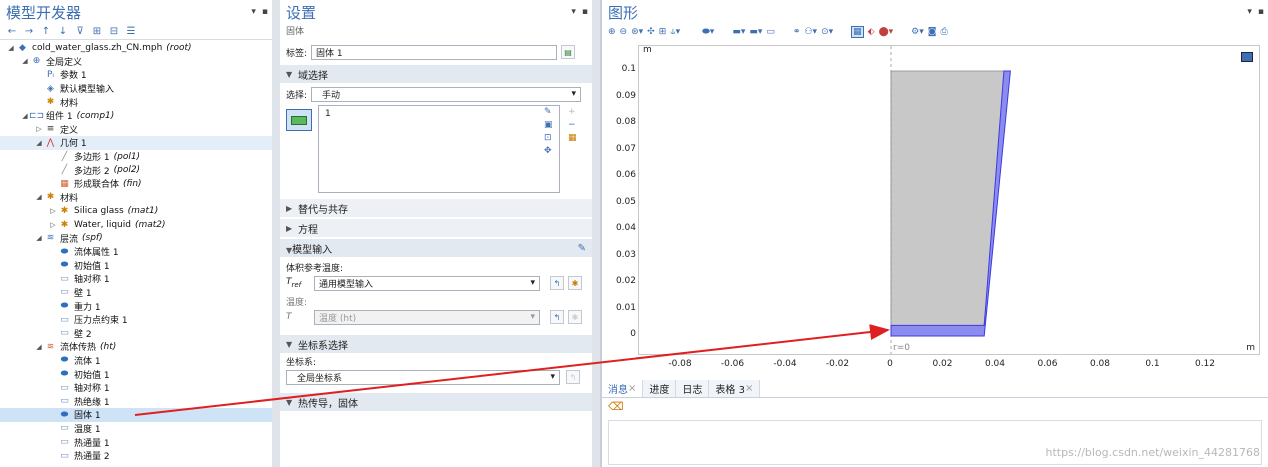 This screenshot has width=1268, height=467. Describe the element at coordinates (46, 31) in the screenshot. I see `up-arrow-icon: ↑` at that location.